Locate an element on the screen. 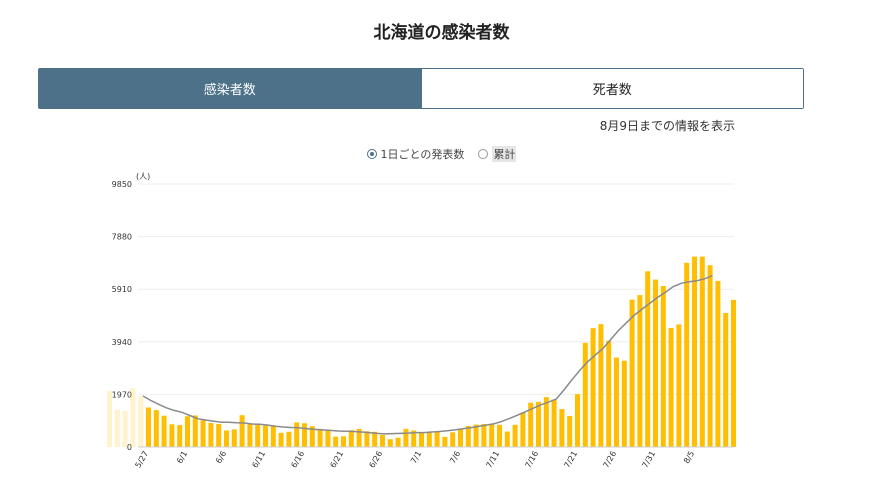  mode-radio-group: 1日ごとの発表数 累計 is located at coordinates (441, 154).